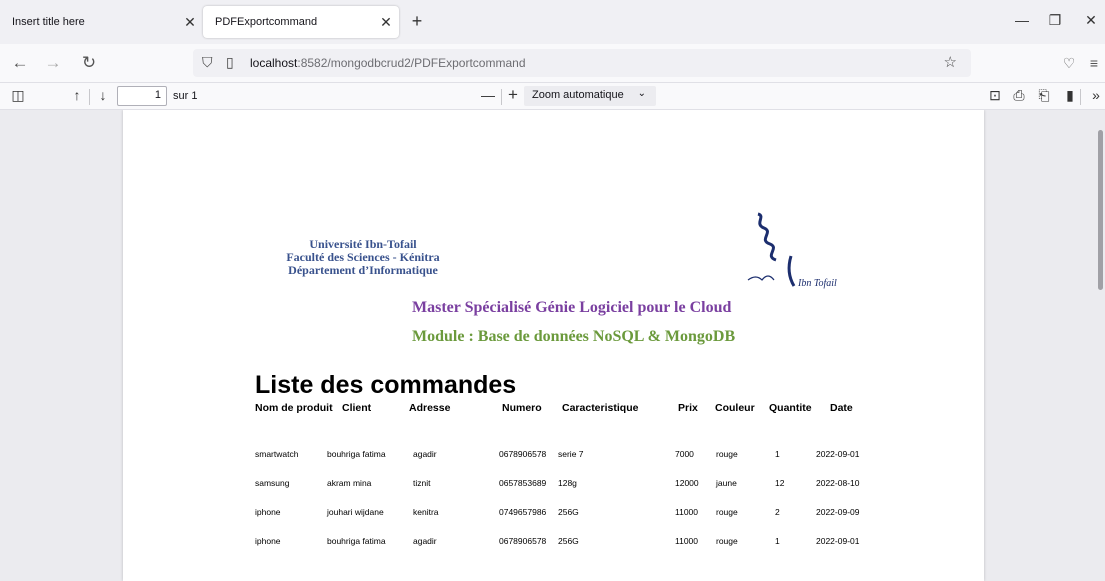 This screenshot has width=1105, height=581. Describe the element at coordinates (430, 408) in the screenshot. I see `col-header-address: Adresse` at that location.